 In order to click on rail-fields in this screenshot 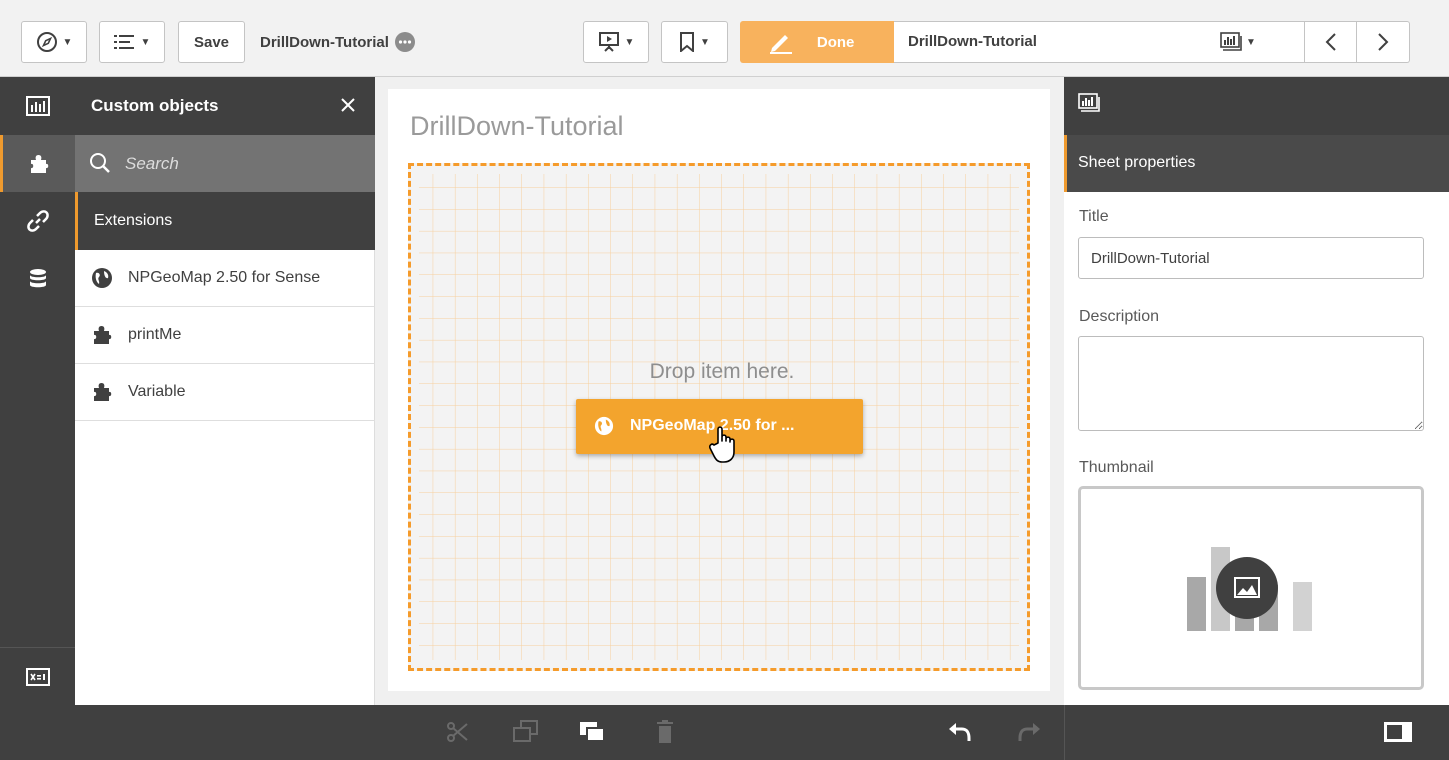, I will do `click(37, 279)`.